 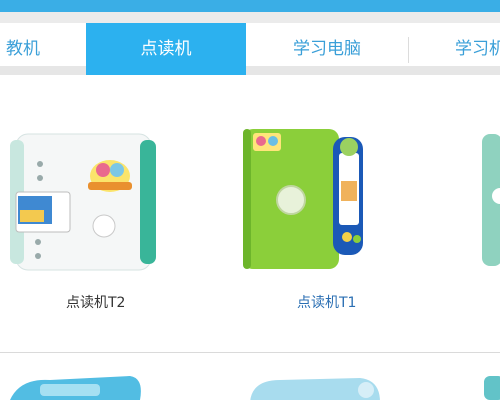 What do you see at coordinates (250, 6) in the screenshot?
I see `top-color-bar` at bounding box center [250, 6].